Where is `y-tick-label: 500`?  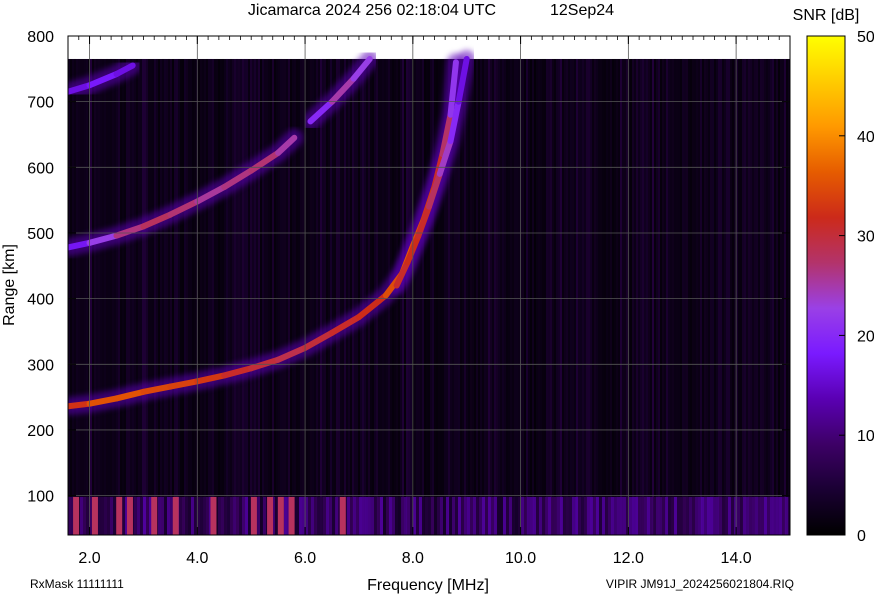 y-tick-label: 500 is located at coordinates (40, 234).